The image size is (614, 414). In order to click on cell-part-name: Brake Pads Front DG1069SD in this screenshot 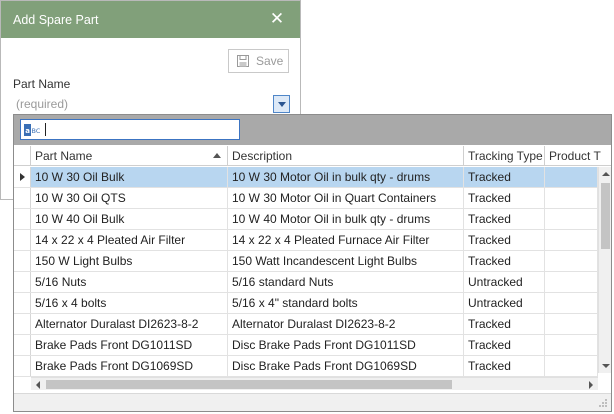, I will do `click(129, 366)`.